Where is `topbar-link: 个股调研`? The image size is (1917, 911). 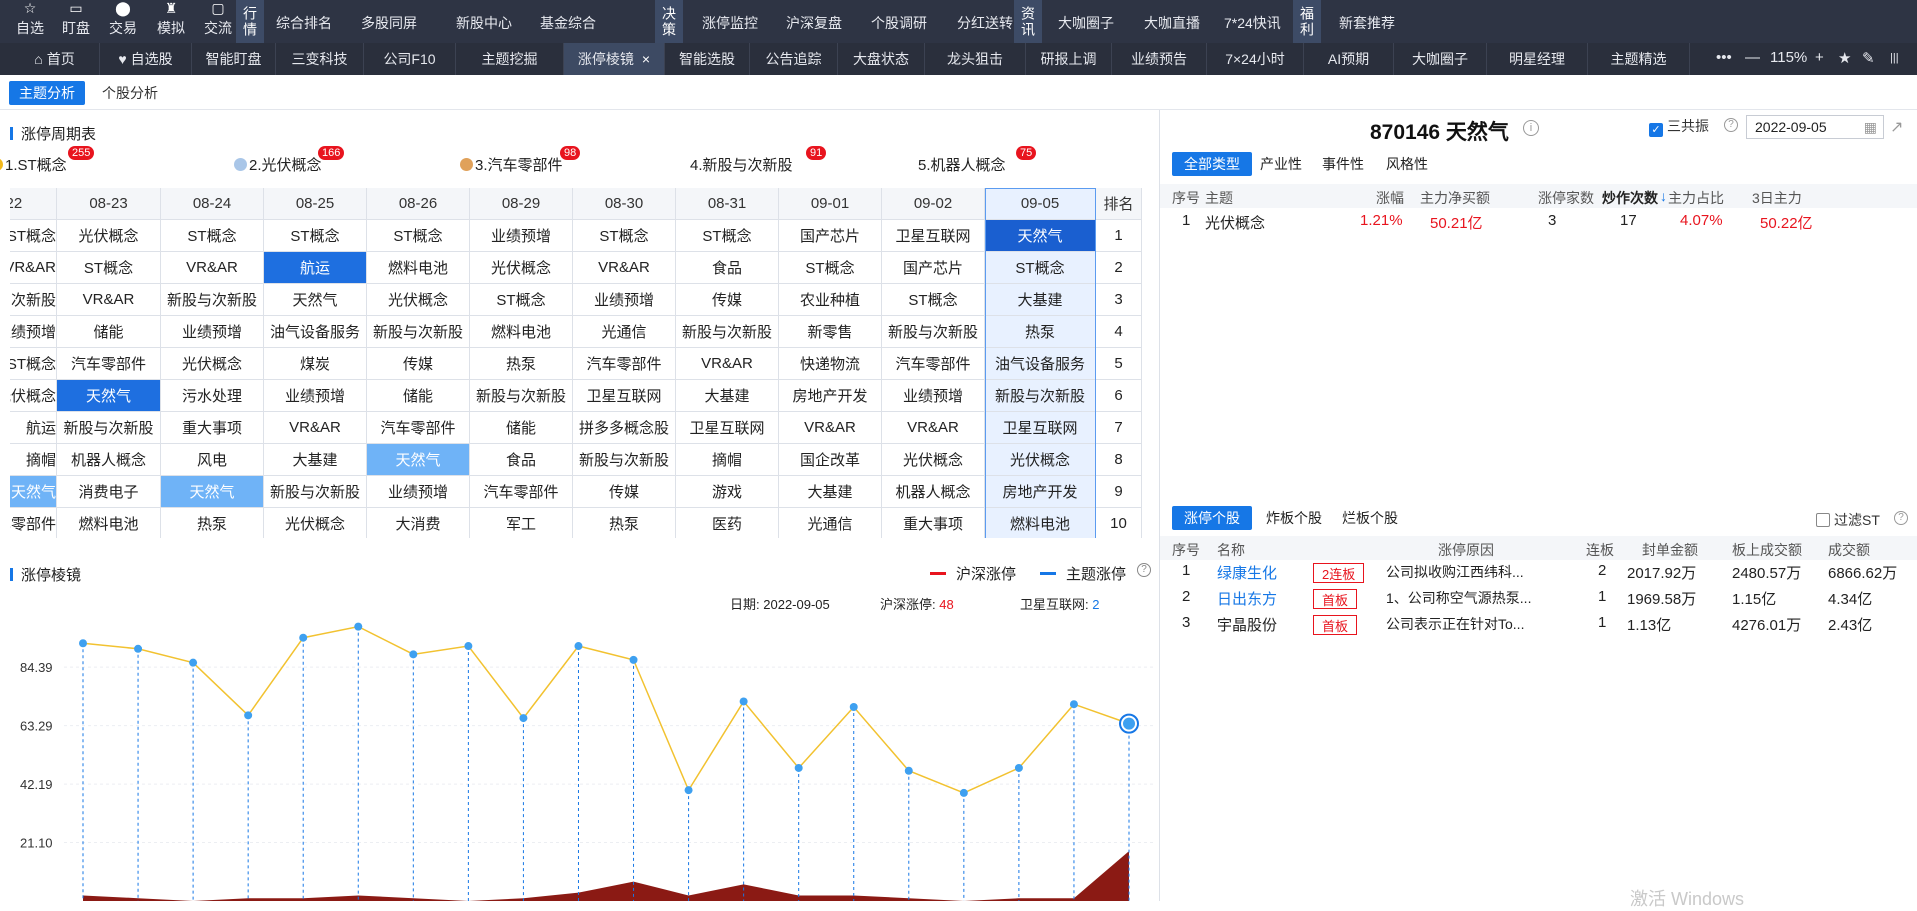 topbar-link: 个股调研 is located at coordinates (899, 23).